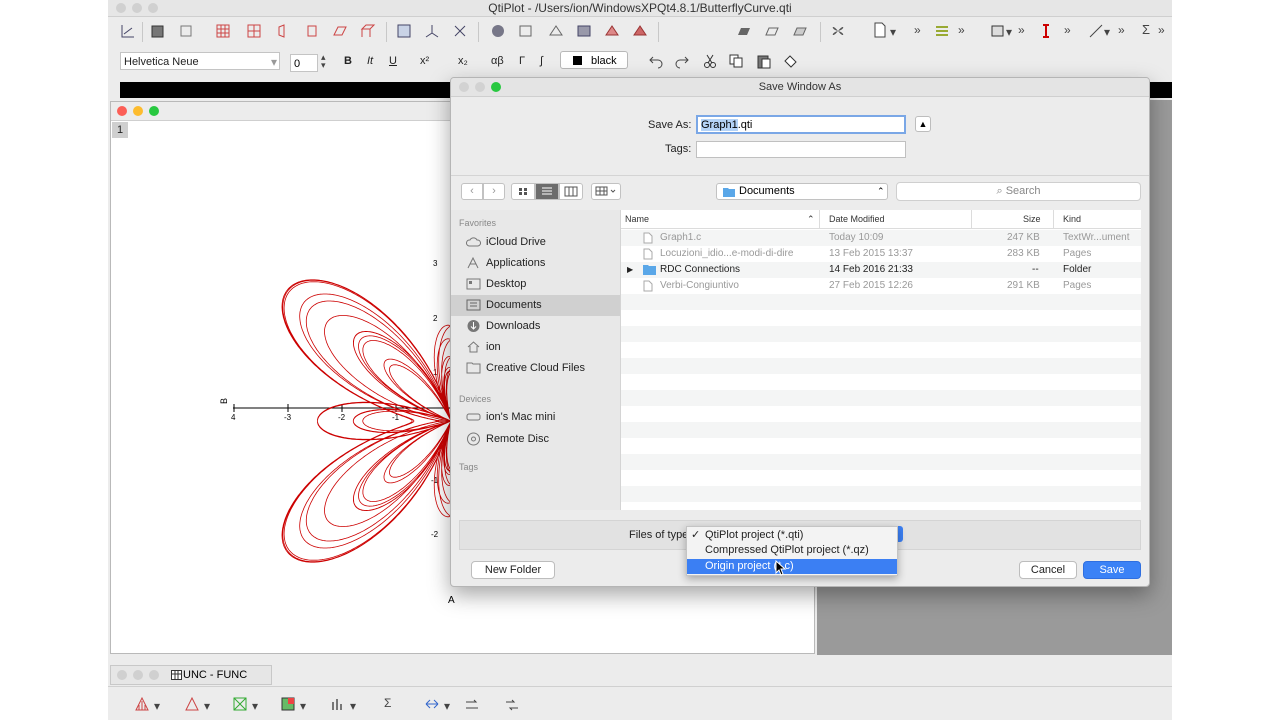 Image resolution: width=1280 pixels, height=720 pixels. What do you see at coordinates (254, 31) in the screenshot?
I see `grid-3d-icon` at bounding box center [254, 31].